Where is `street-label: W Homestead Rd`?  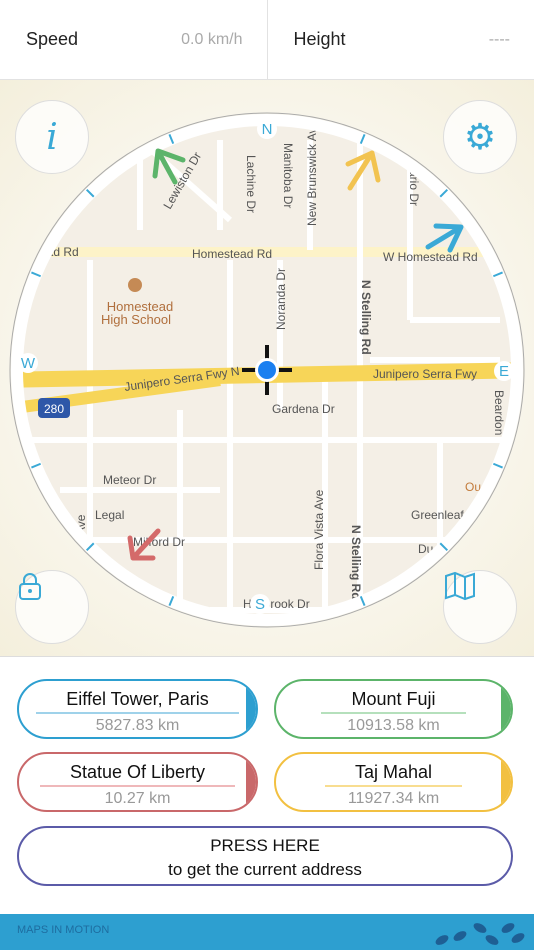 street-label: W Homestead Rd is located at coordinates (430, 257).